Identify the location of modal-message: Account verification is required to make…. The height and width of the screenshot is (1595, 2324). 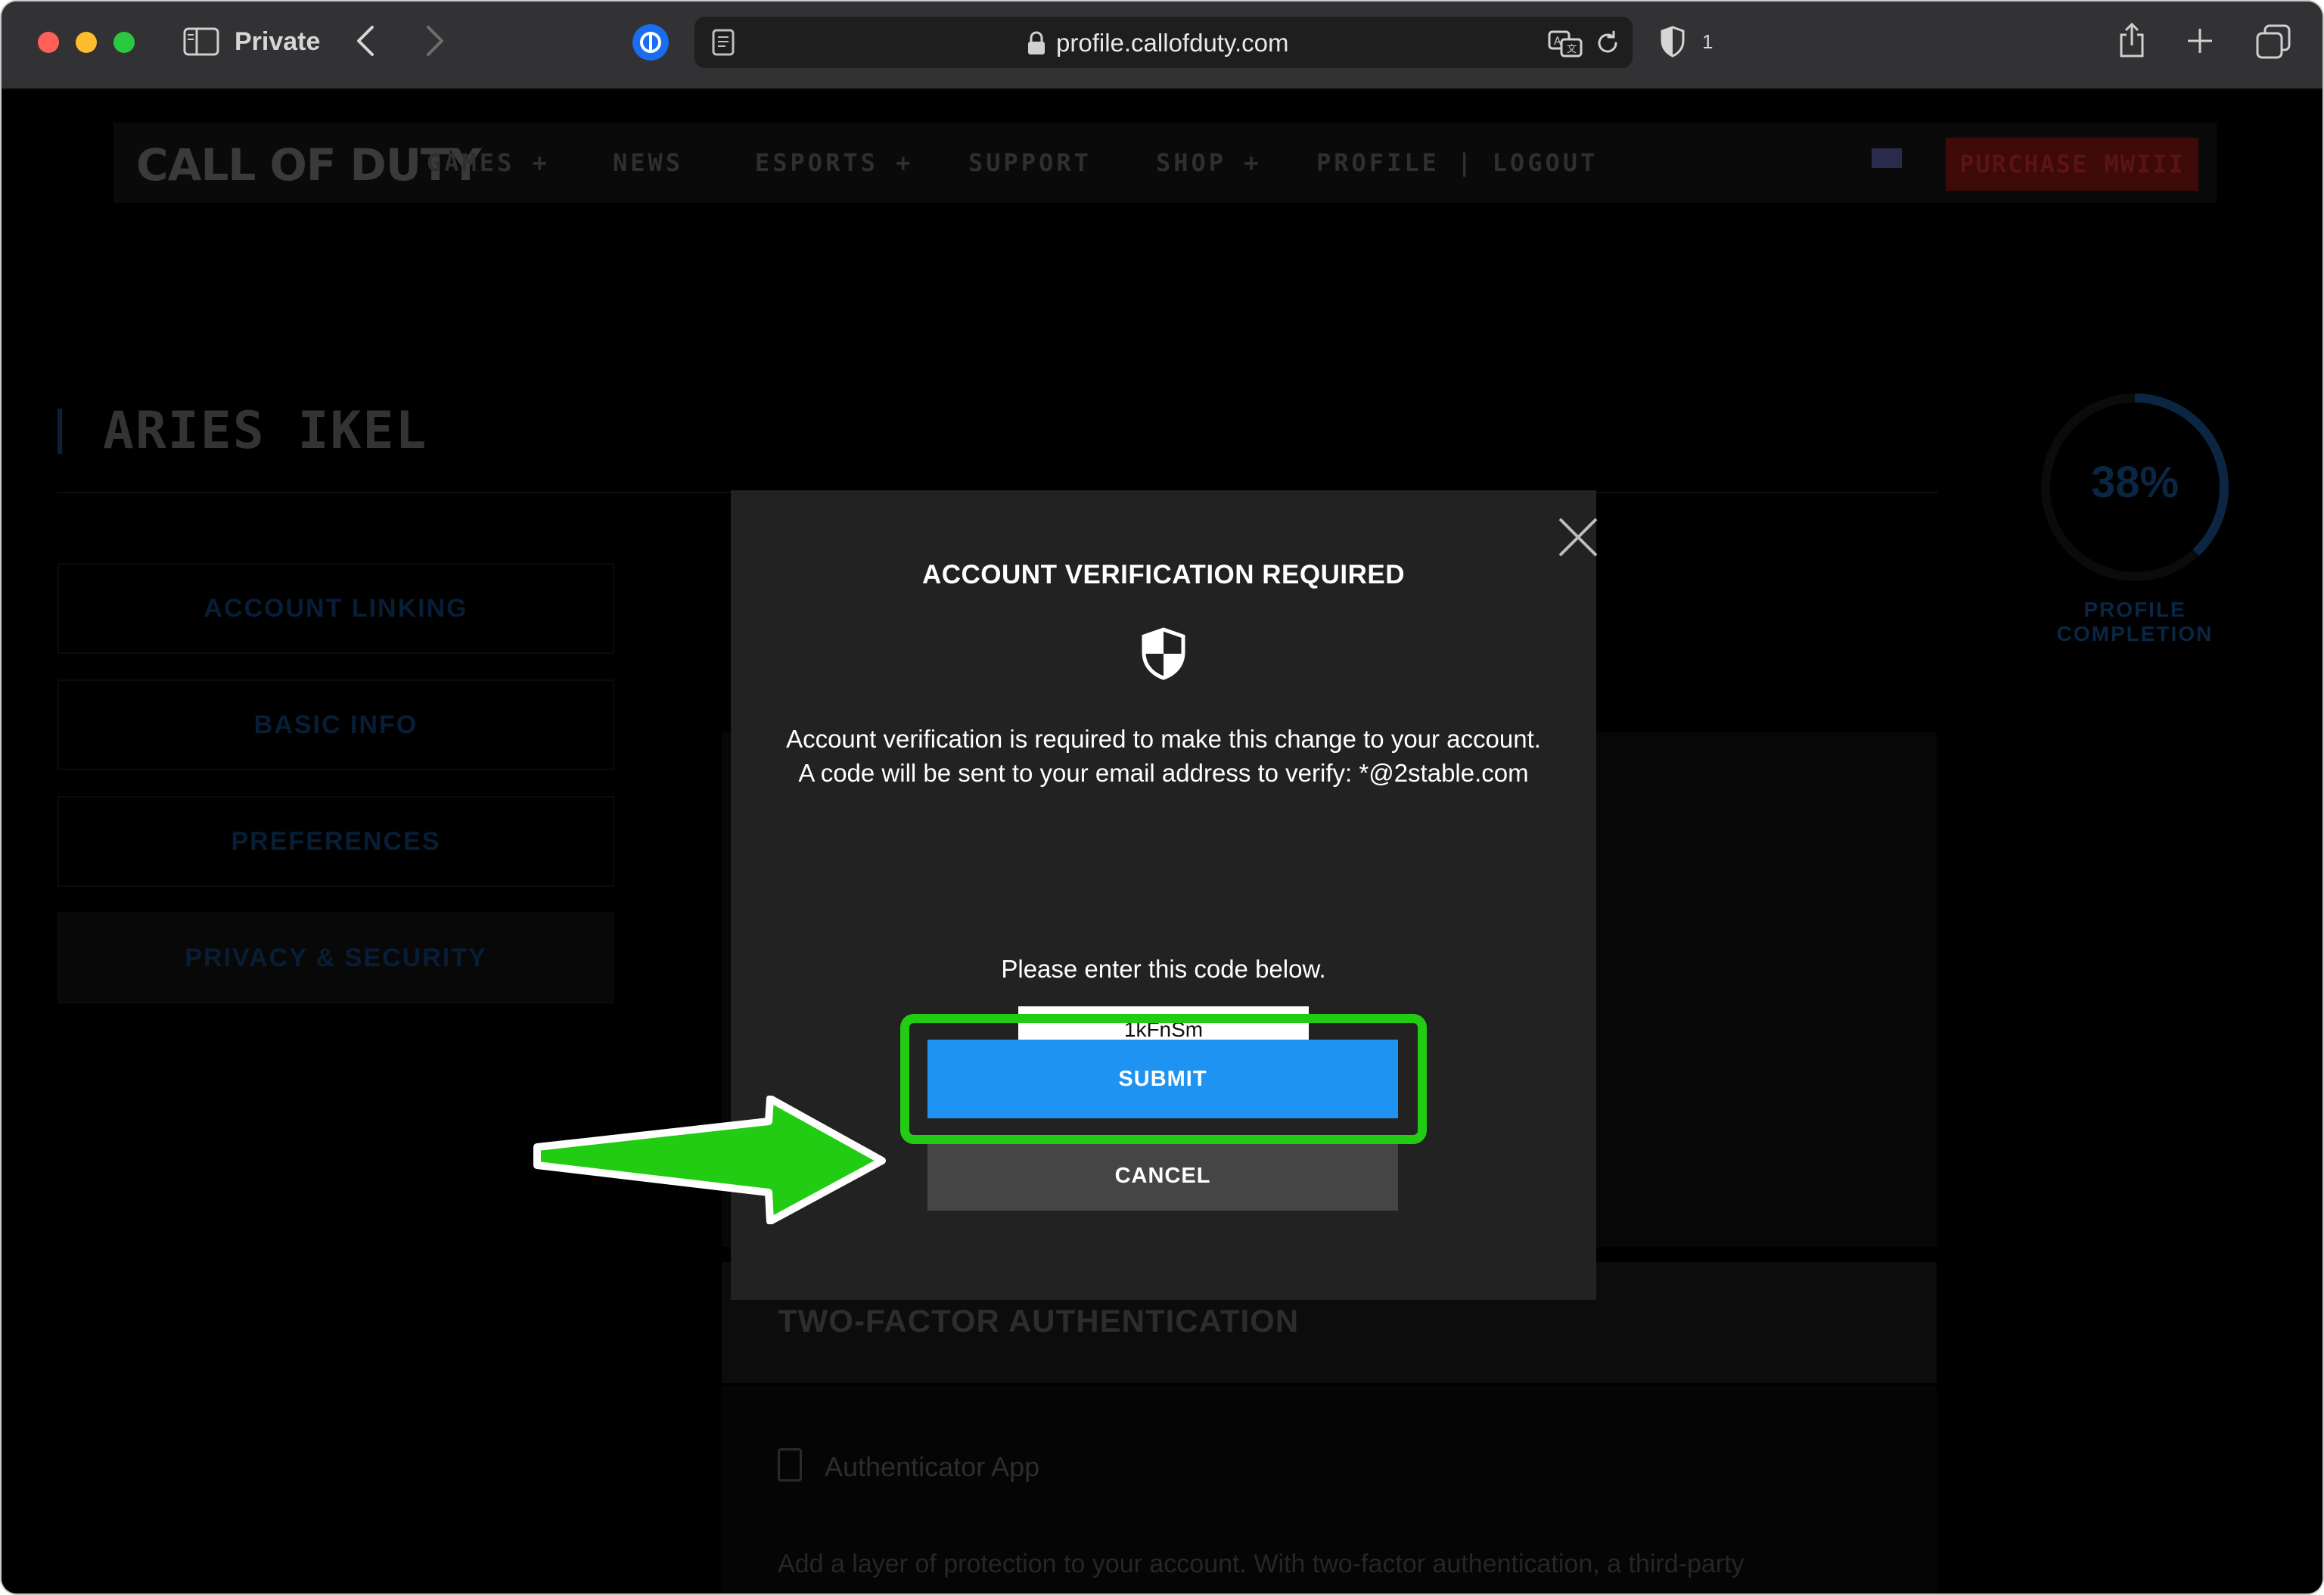
(1163, 756).